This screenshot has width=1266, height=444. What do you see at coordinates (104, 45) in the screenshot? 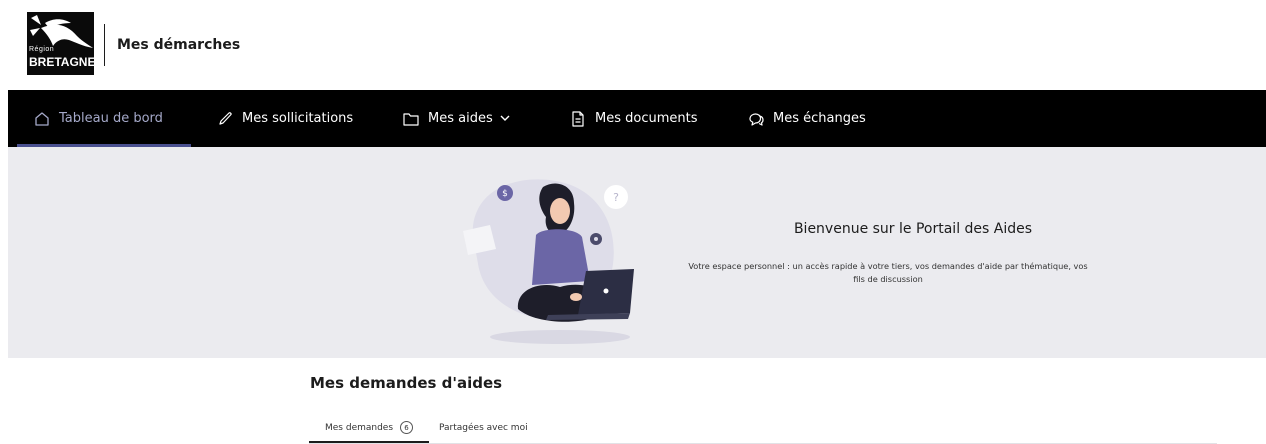
I see `header-divider` at bounding box center [104, 45].